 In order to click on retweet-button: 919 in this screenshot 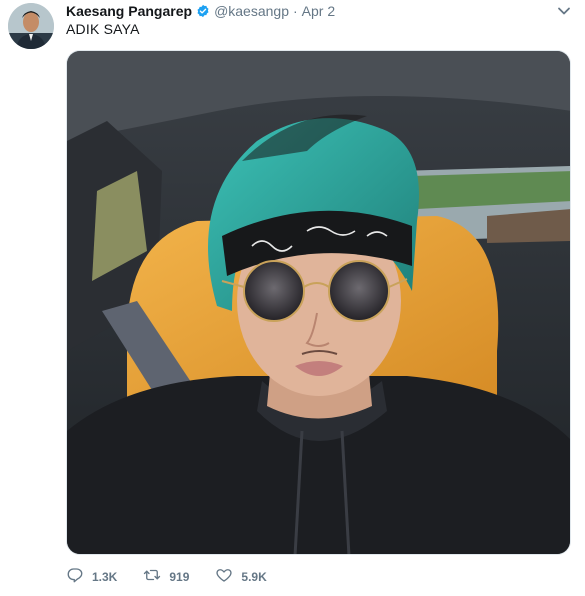, I will do `click(166, 577)`.